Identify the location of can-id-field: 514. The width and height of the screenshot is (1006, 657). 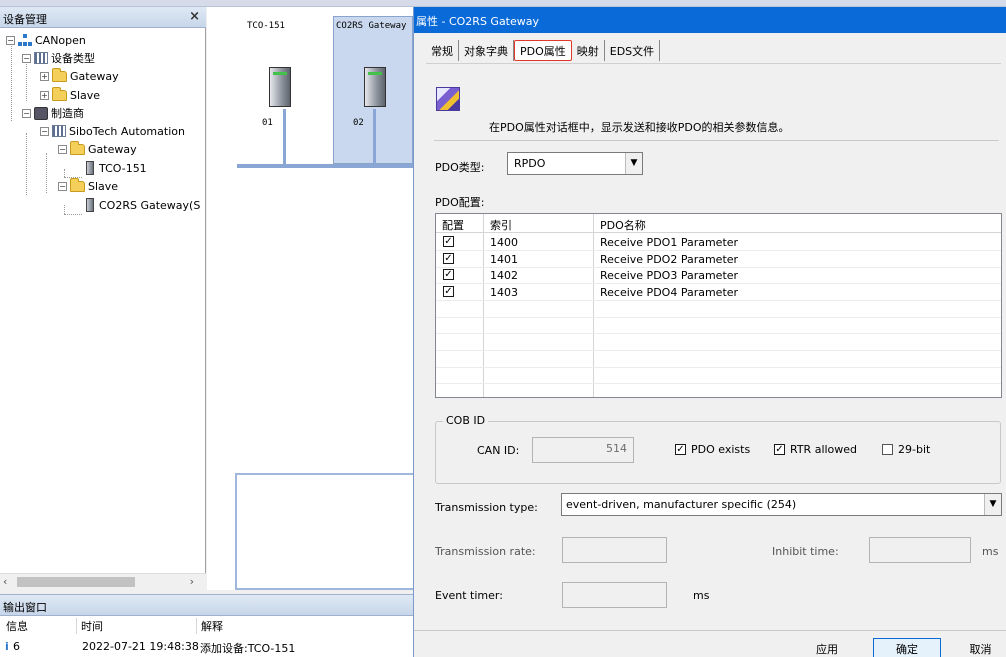
(583, 450).